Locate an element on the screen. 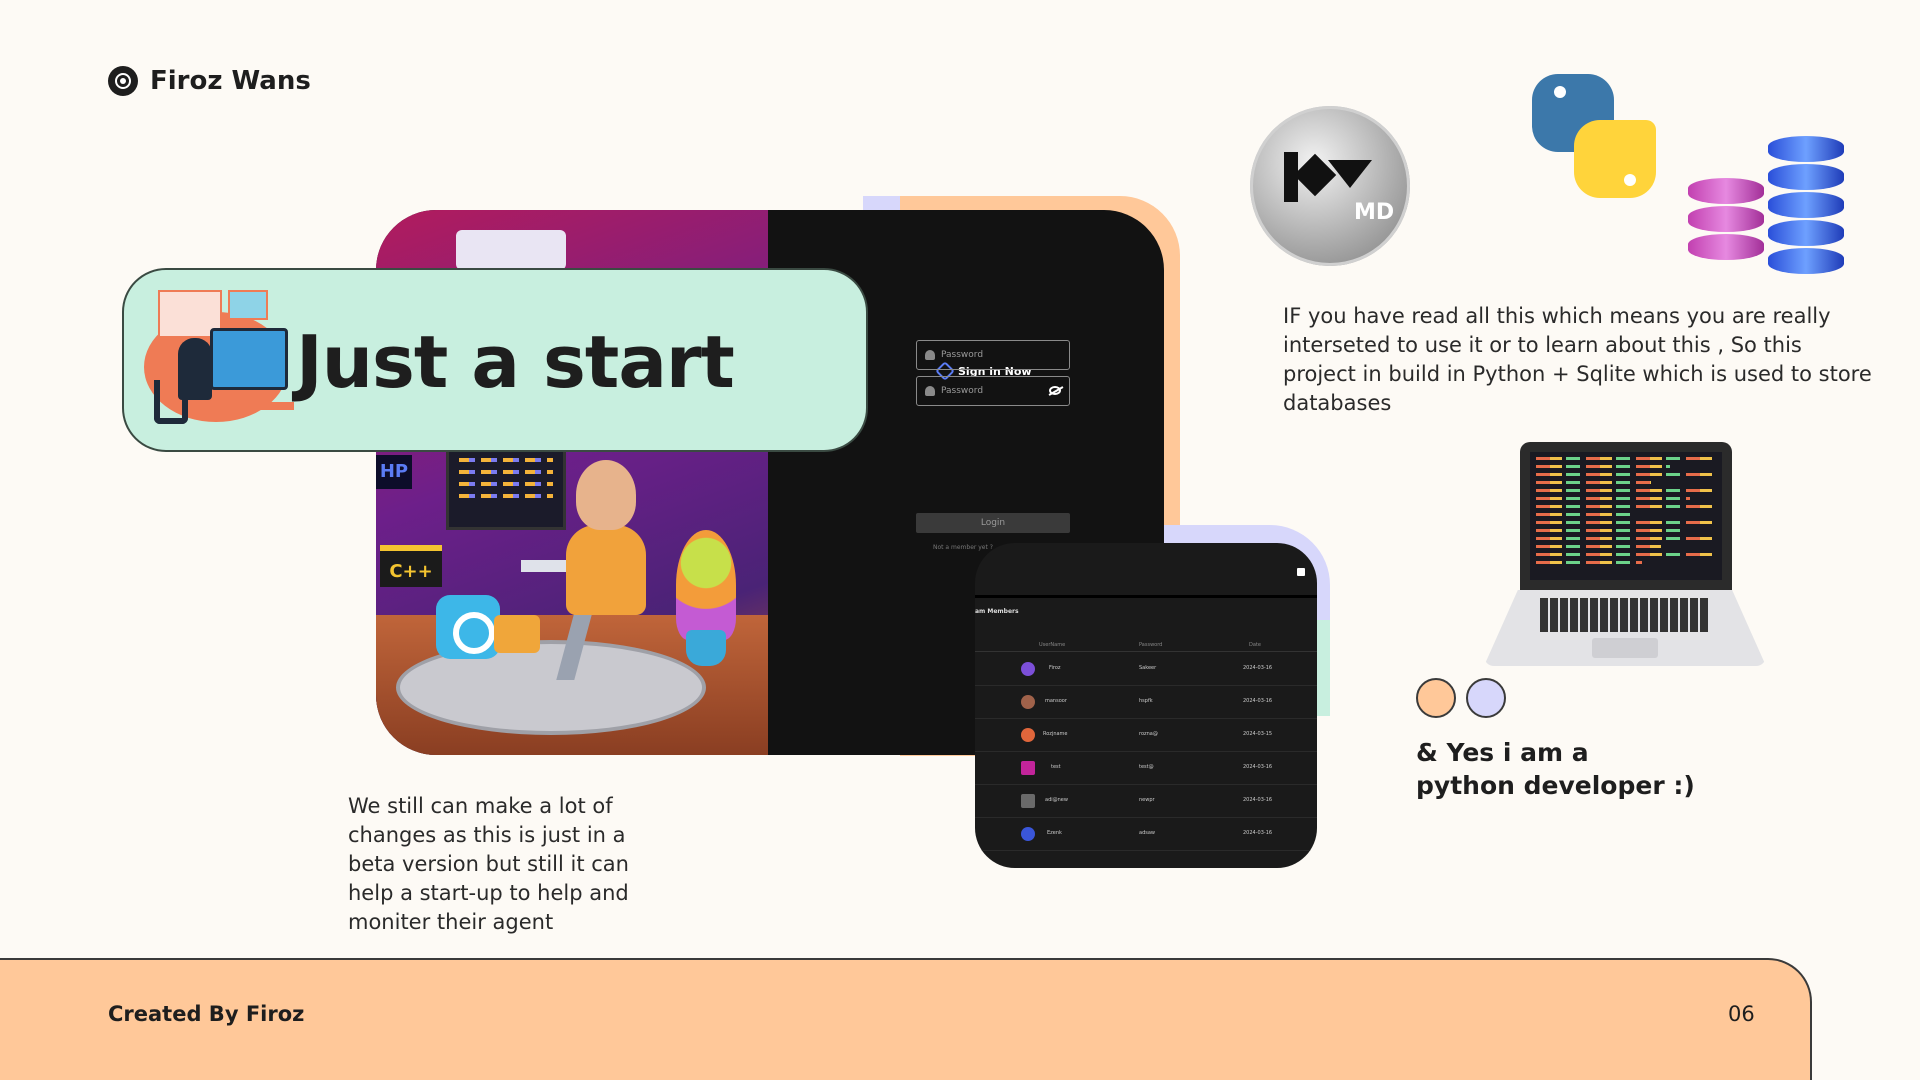  table-row: test test@ 2024-03-16 is located at coordinates (1146, 768).